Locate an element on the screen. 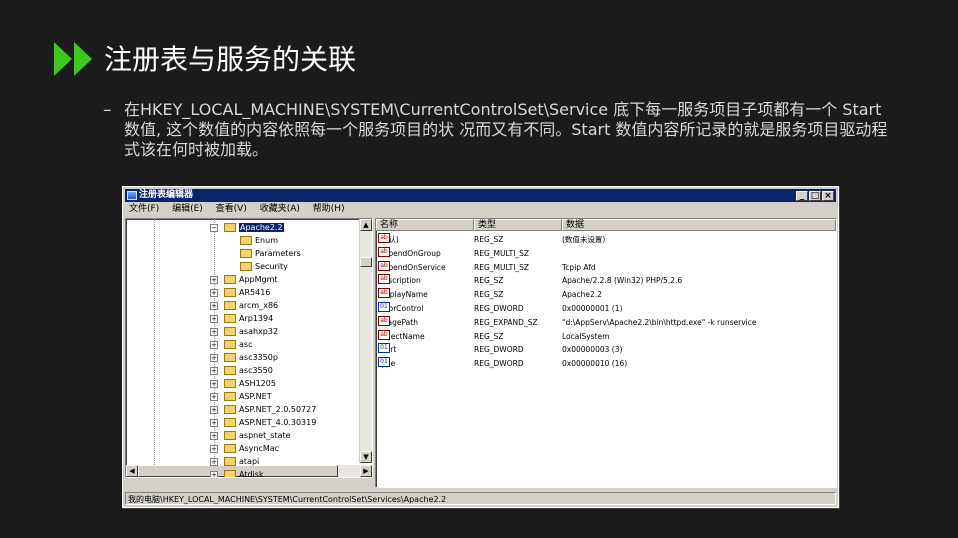 This screenshot has height=538, width=958. list-item: ab ObjectName REG_SZ LocalSystem is located at coordinates (606, 336).